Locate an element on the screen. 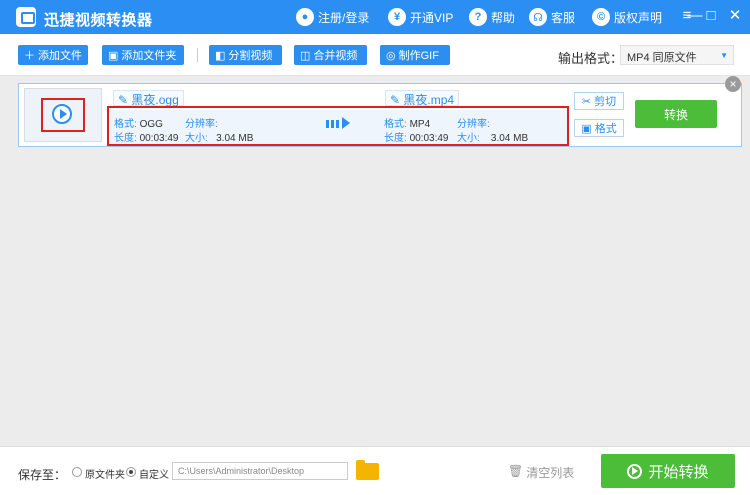 Image resolution: width=750 pixels, height=495 pixels. copyright-link: © 版权声明 is located at coordinates (627, 17).